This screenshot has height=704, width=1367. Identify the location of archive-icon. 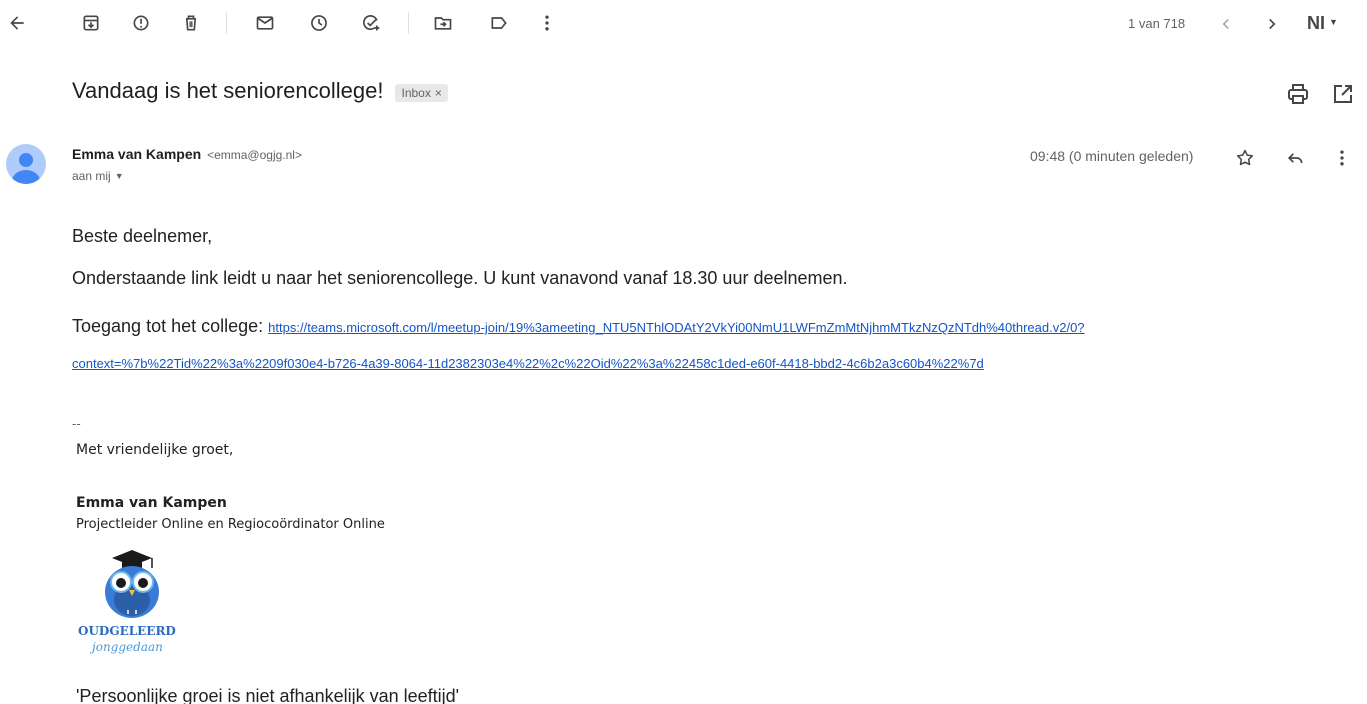
(91, 23).